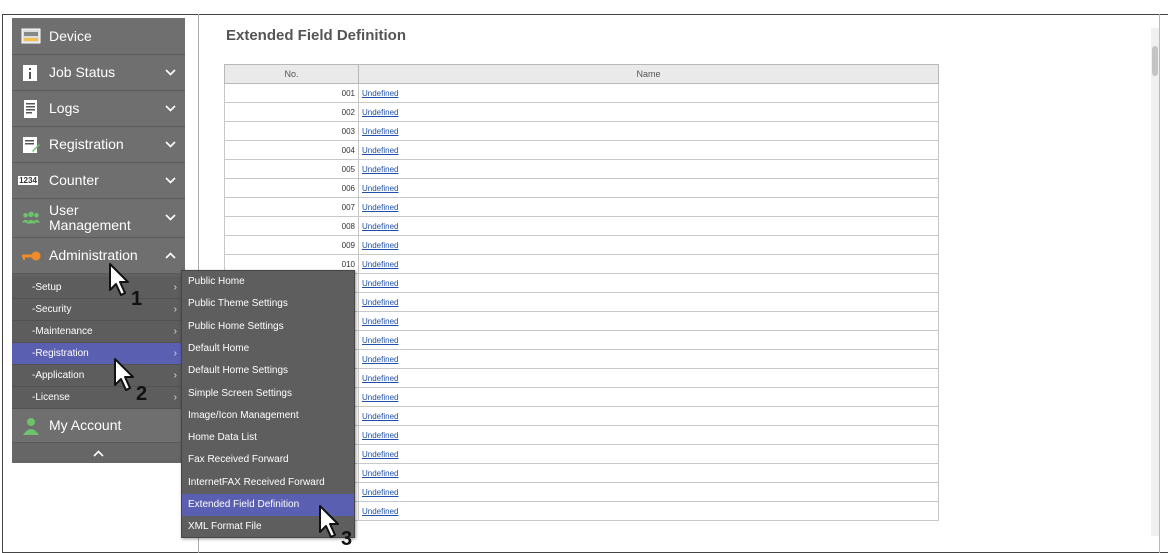 The image size is (1168, 553). Describe the element at coordinates (268, 460) in the screenshot. I see `submenu-item: Fax Received Forward` at that location.